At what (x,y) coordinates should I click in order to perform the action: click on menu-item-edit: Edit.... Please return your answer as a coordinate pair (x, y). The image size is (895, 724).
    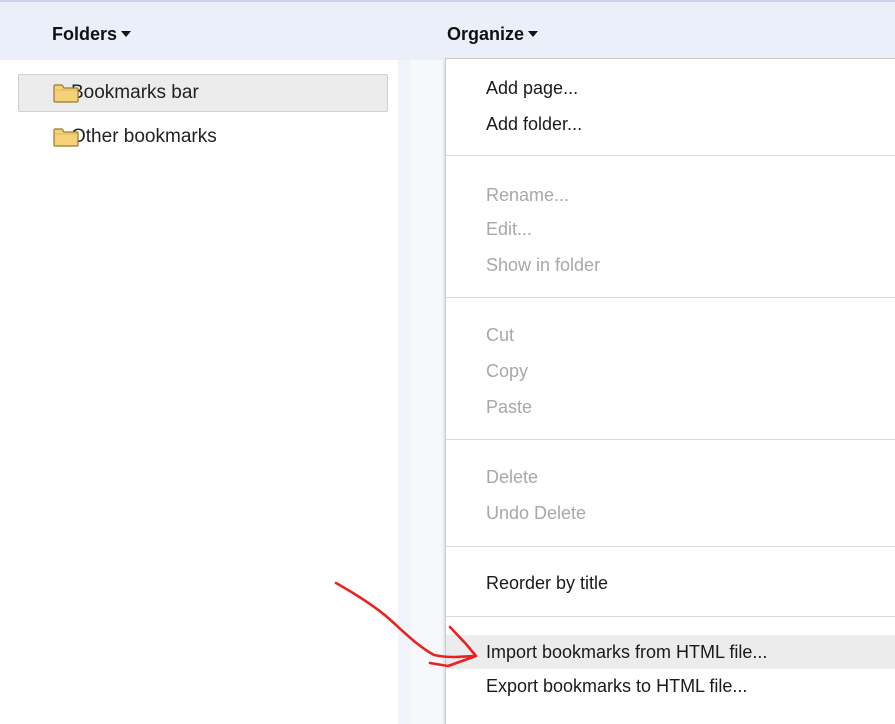
    Looking at the image, I should click on (509, 229).